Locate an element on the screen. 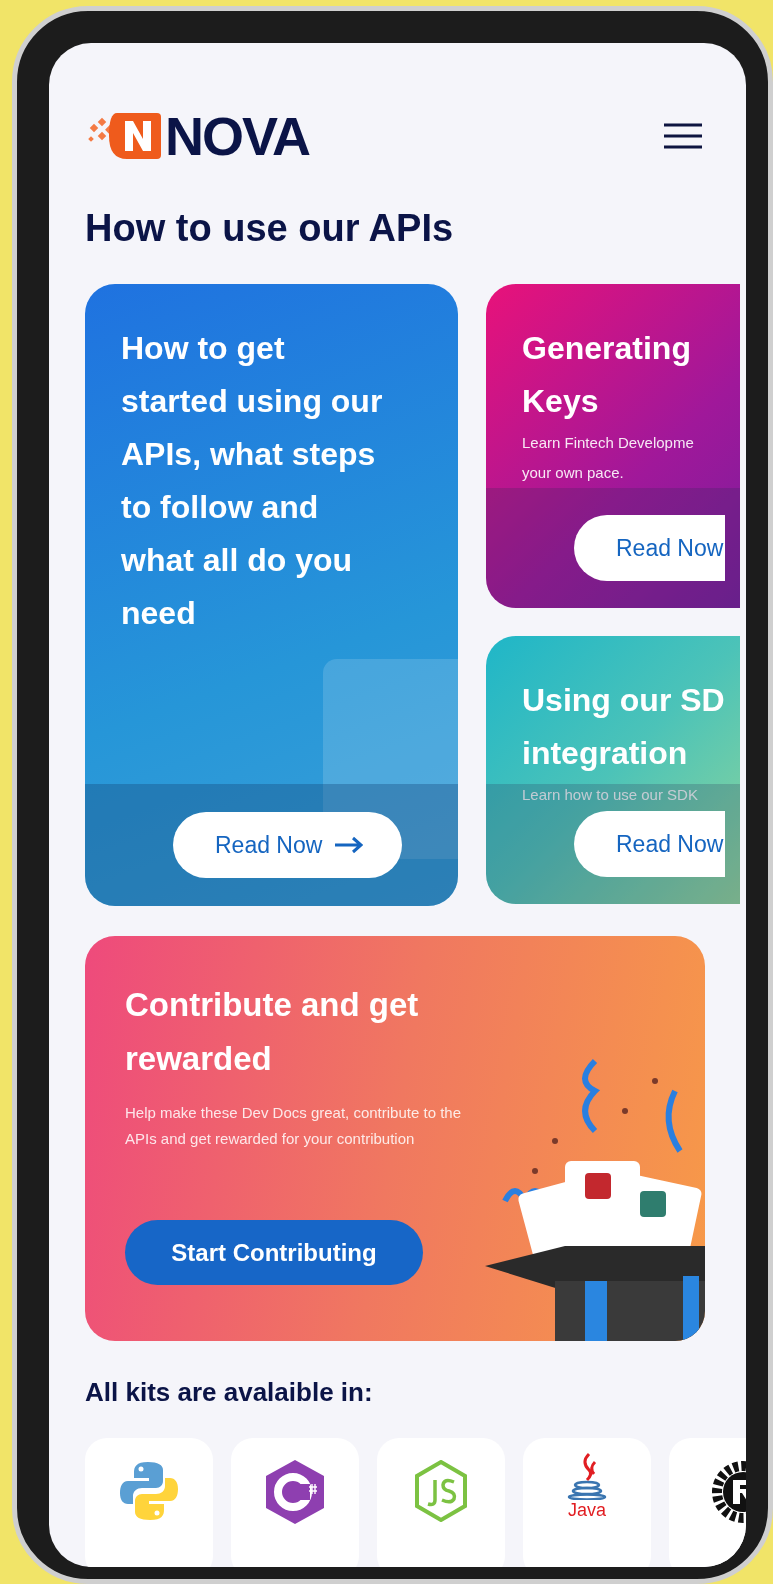 This screenshot has width=773, height=1584. card-subtitle: your own pace. is located at coordinates (573, 473).